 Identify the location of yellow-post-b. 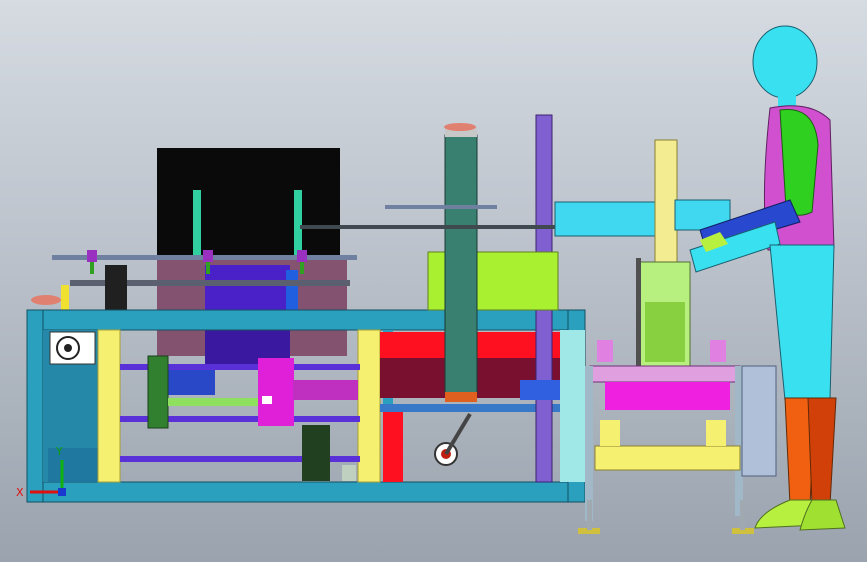
(369, 406).